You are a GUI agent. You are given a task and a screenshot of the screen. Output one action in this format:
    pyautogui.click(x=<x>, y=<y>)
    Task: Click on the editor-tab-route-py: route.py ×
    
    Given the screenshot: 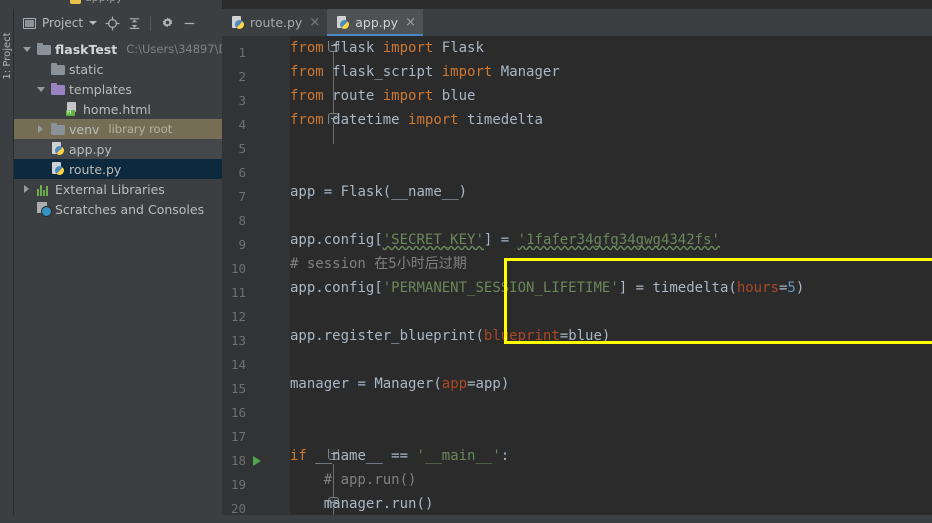 What is the action you would take?
    pyautogui.click(x=275, y=22)
    